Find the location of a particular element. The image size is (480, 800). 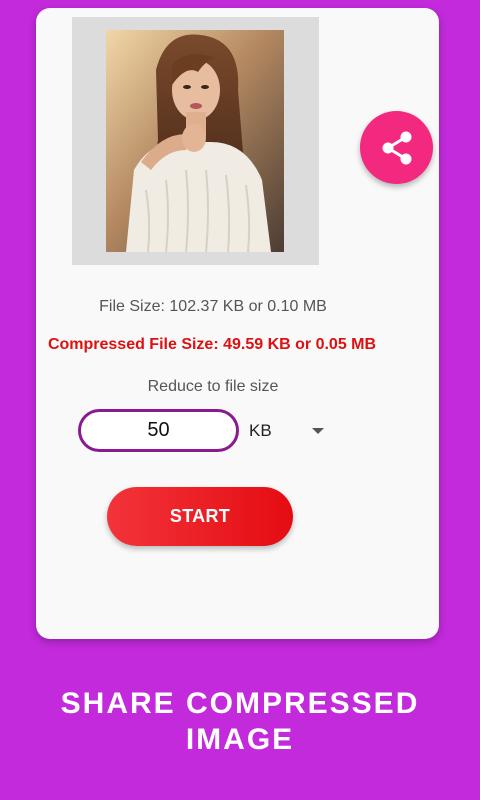

portrait-photo is located at coordinates (195, 141).